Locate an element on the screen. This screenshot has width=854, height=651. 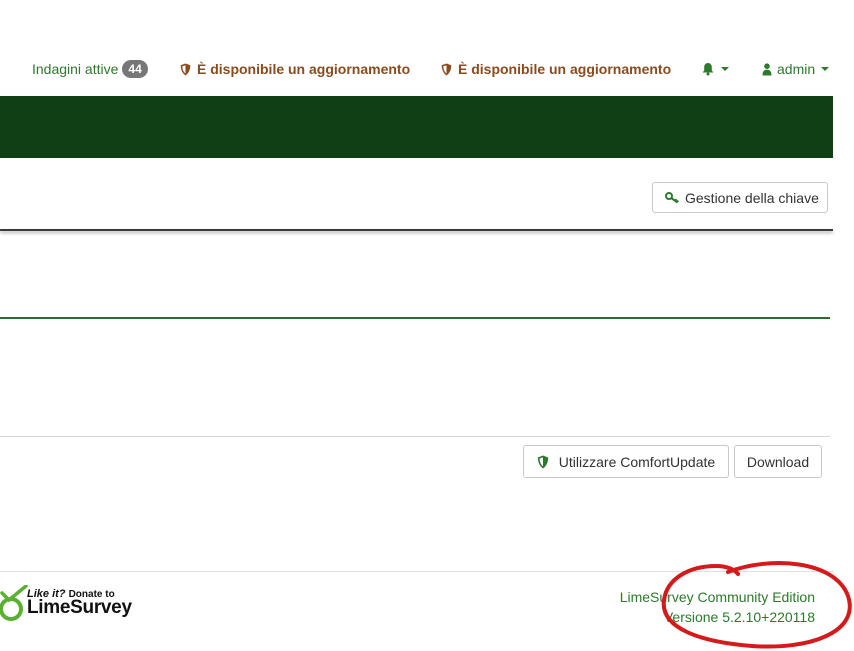
download-label: Download is located at coordinates (778, 461).